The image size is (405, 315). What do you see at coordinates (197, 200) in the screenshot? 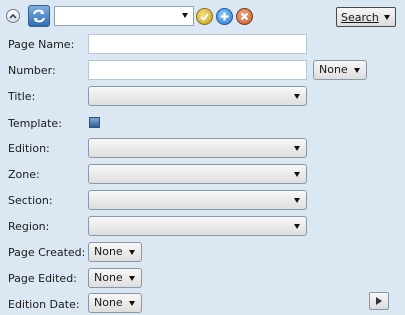
I see `section-select` at bounding box center [197, 200].